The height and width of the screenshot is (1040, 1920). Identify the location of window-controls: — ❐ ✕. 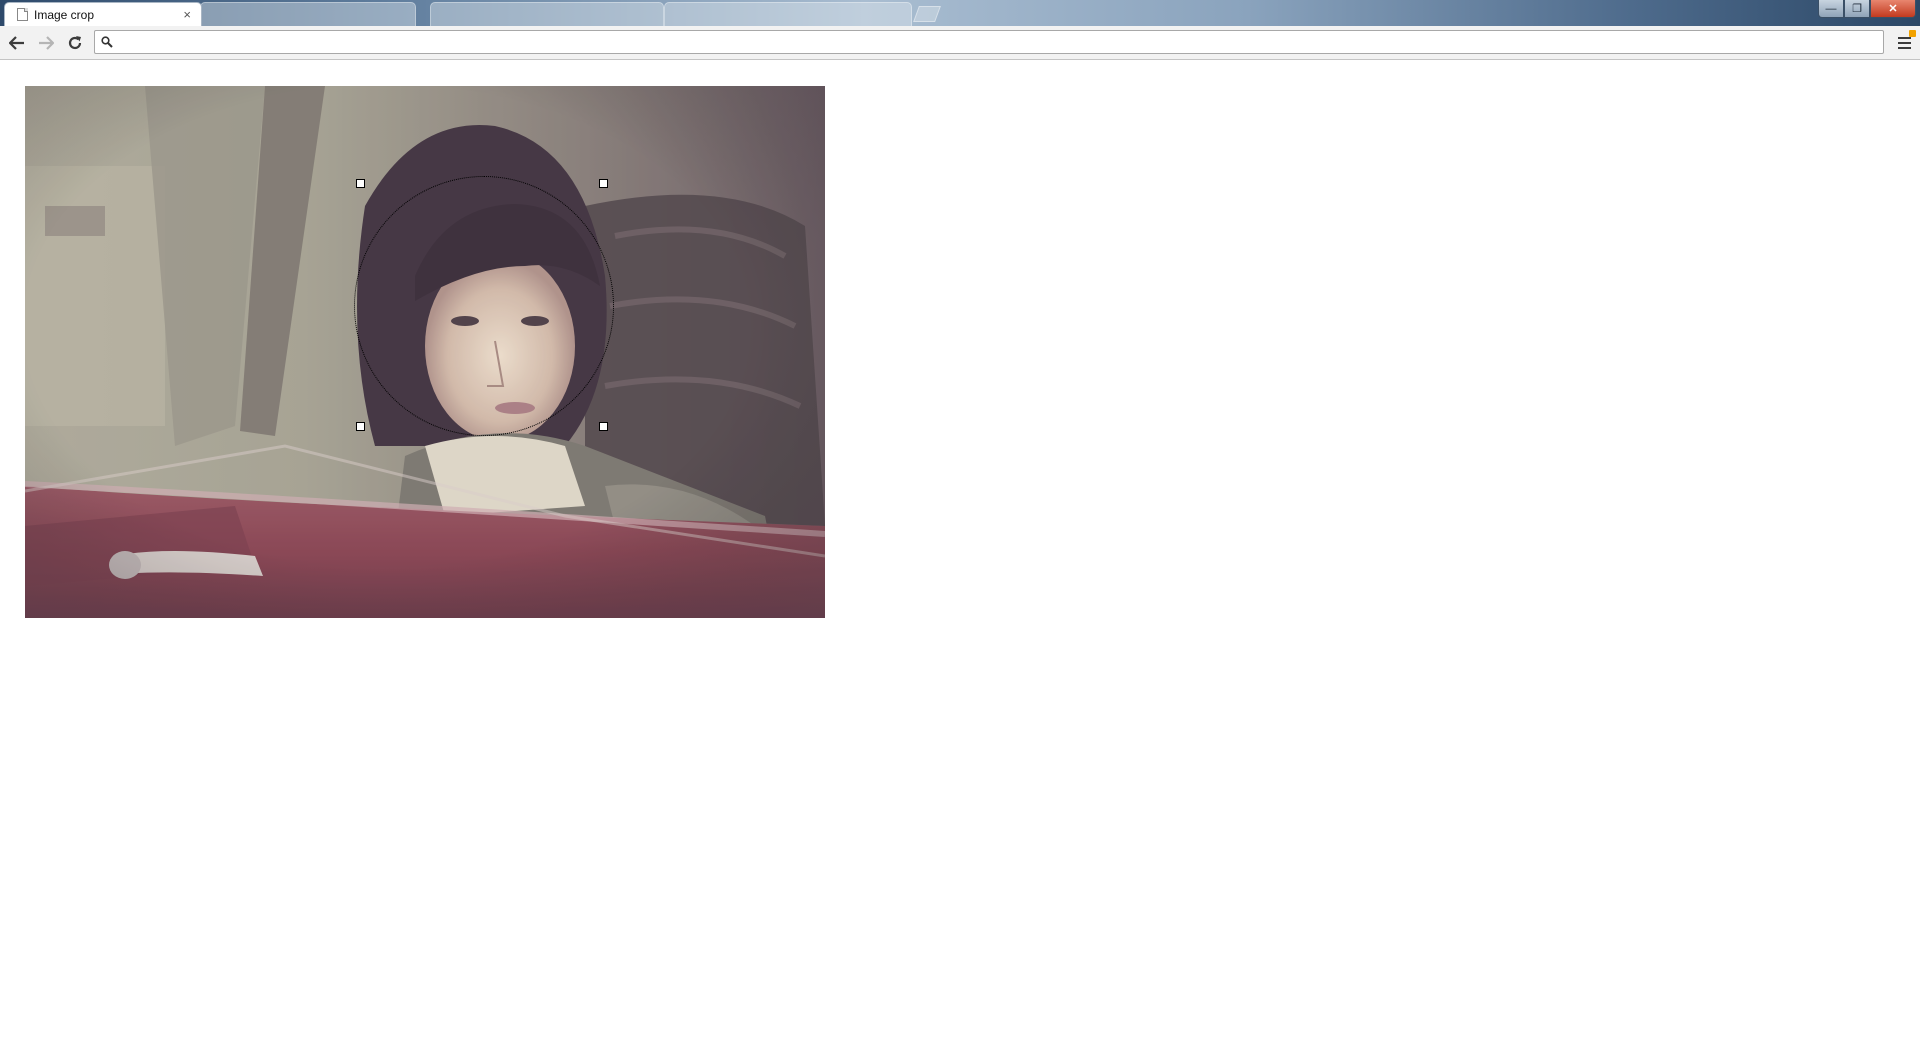
(1867, 9).